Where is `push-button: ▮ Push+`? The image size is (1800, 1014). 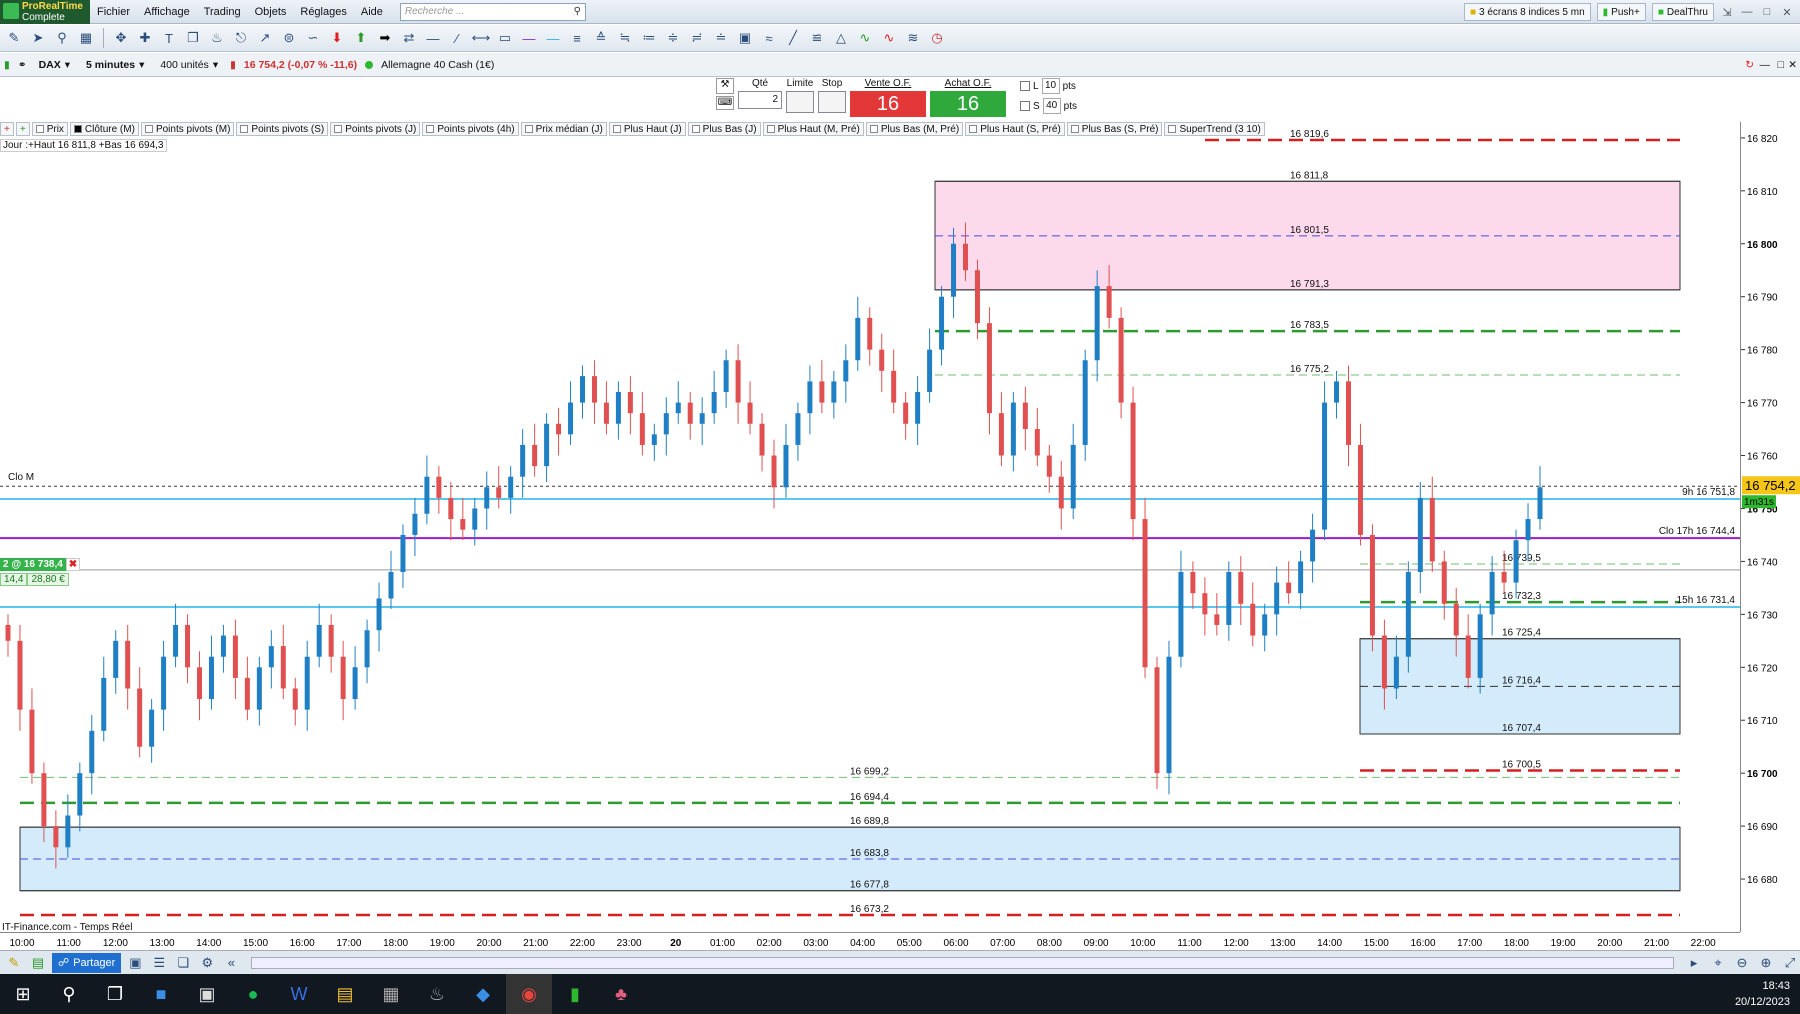 push-button: ▮ Push+ is located at coordinates (1621, 12).